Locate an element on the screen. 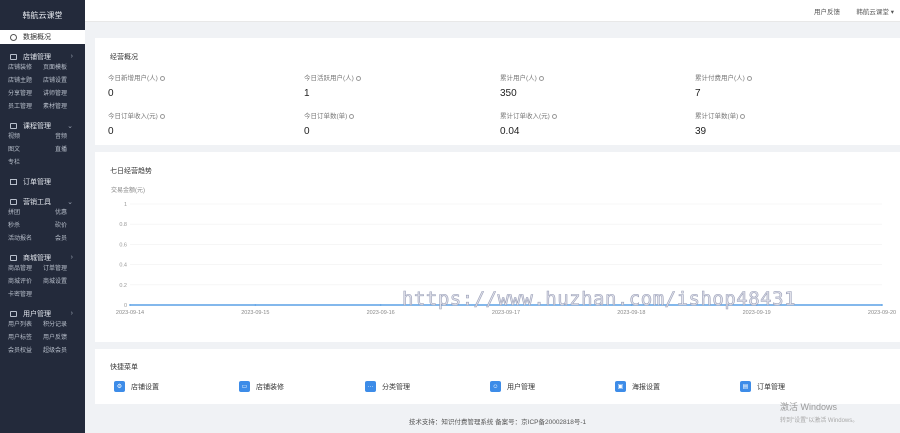 This screenshot has width=900, height=433. store-icon is located at coordinates (13, 56).